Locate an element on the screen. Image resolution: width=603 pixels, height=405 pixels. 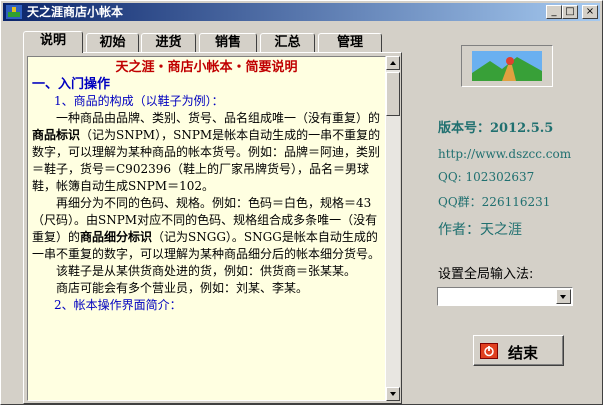
landscape-icon is located at coordinates (507, 66).